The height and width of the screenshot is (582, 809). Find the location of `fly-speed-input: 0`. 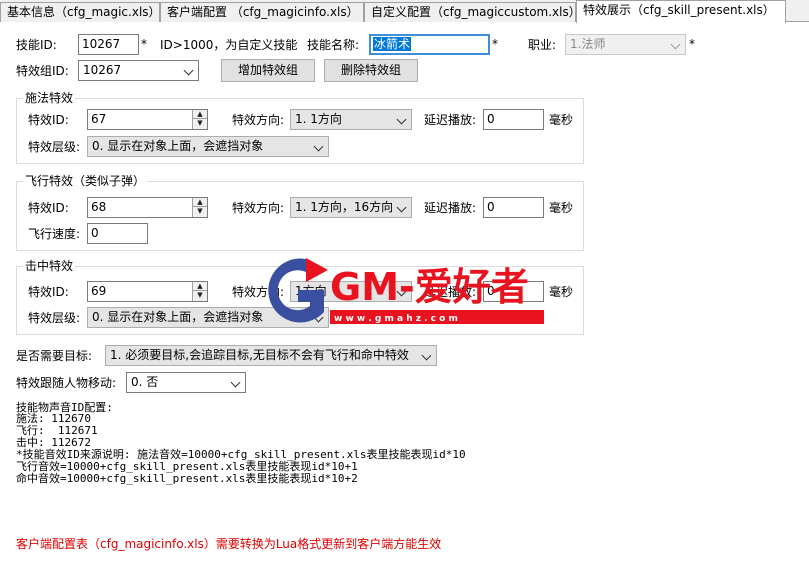

fly-speed-input: 0 is located at coordinates (117, 233).